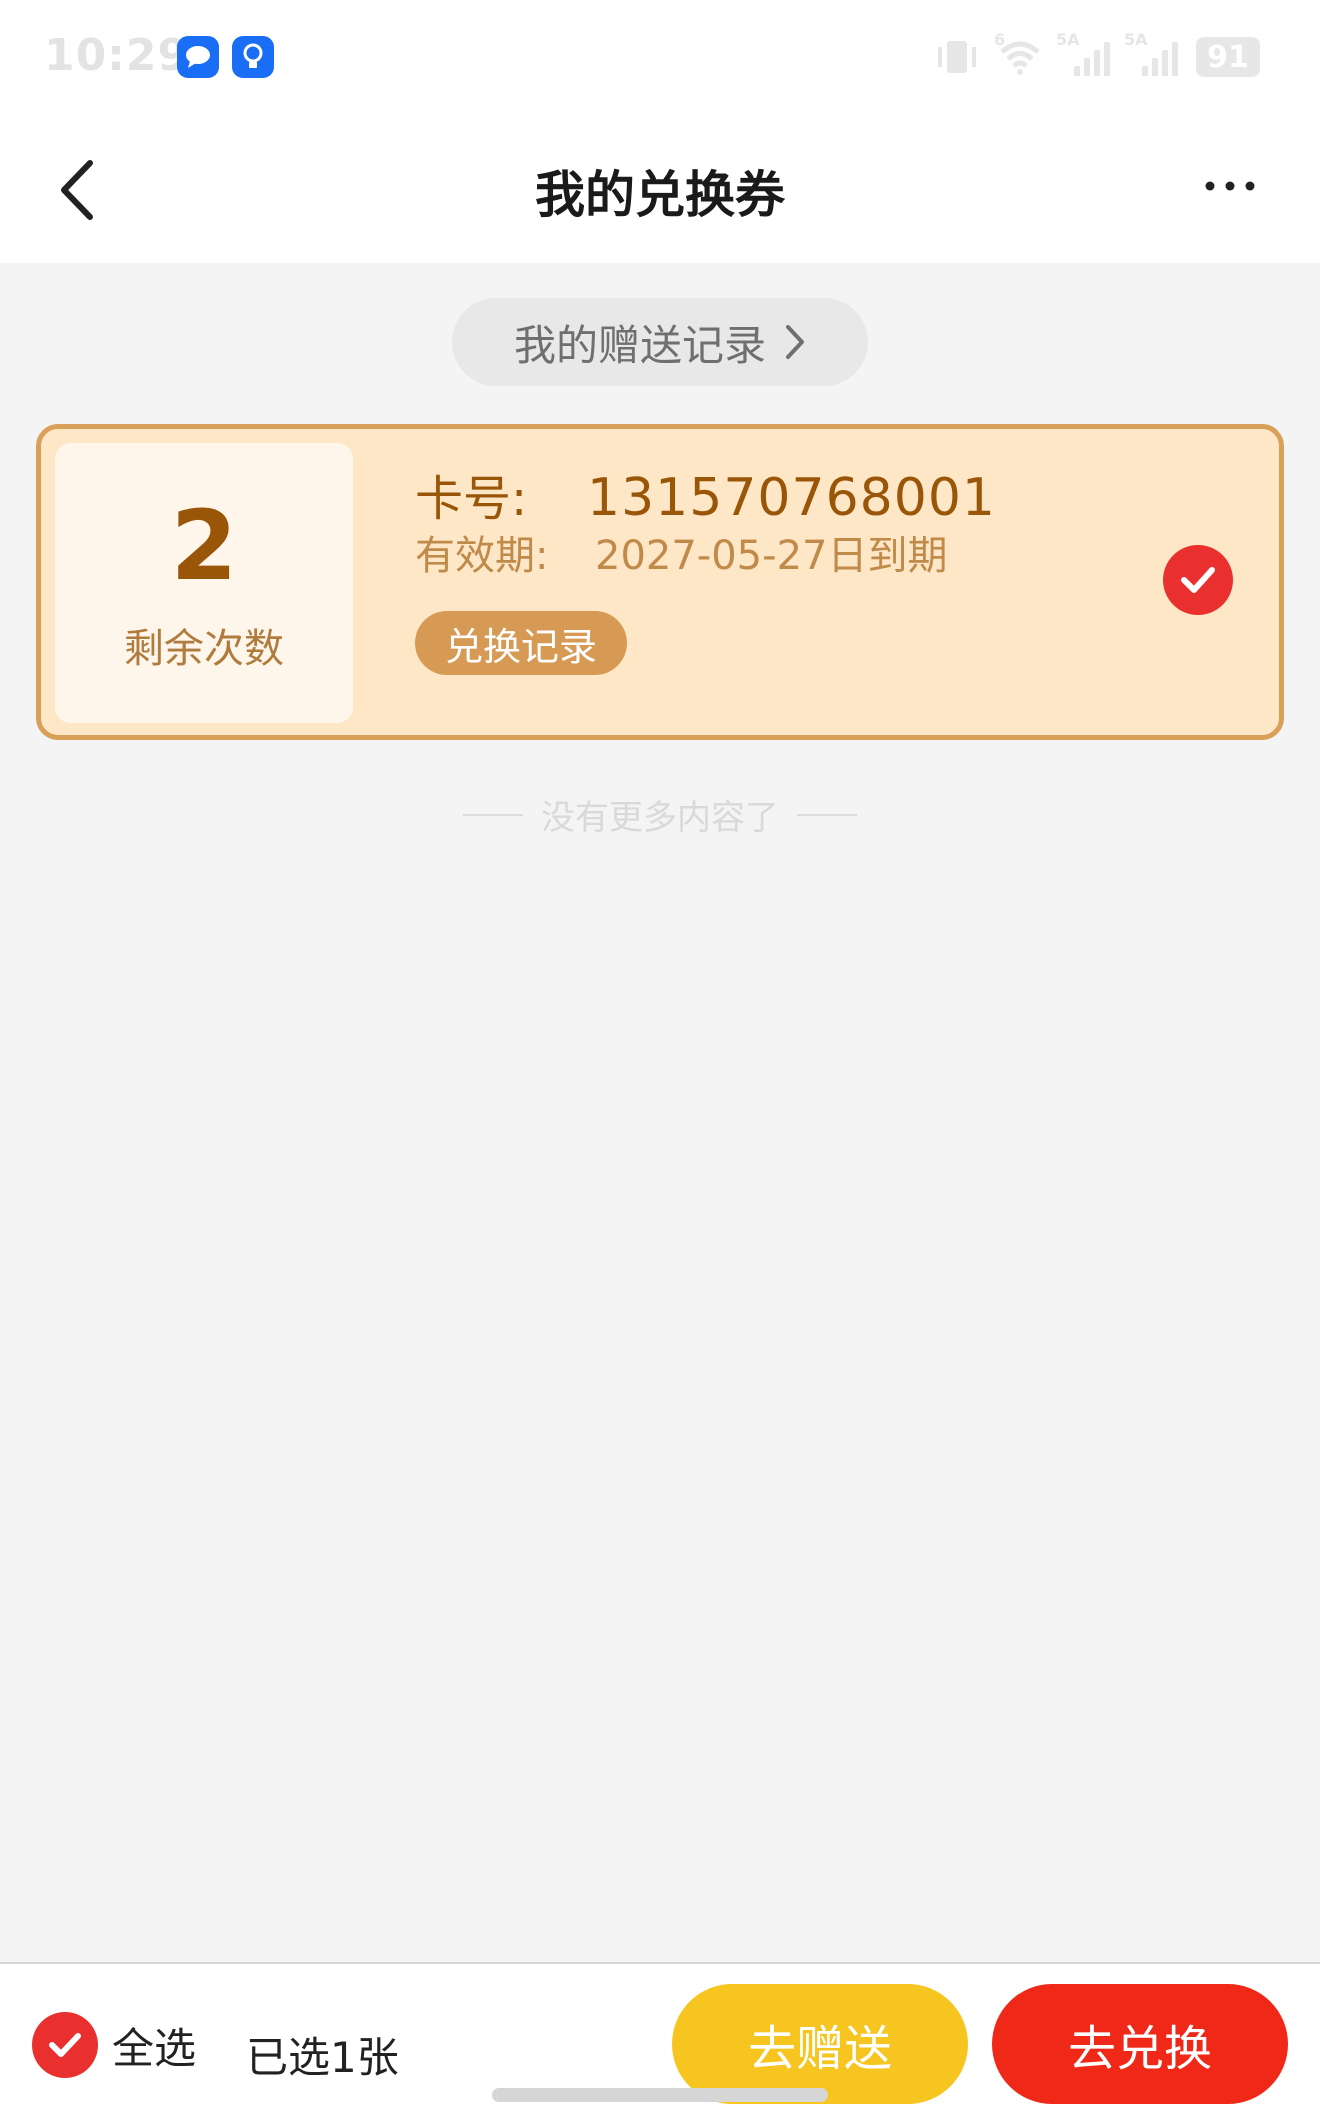  What do you see at coordinates (253, 57) in the screenshot?
I see `lightbulb-app-icon` at bounding box center [253, 57].